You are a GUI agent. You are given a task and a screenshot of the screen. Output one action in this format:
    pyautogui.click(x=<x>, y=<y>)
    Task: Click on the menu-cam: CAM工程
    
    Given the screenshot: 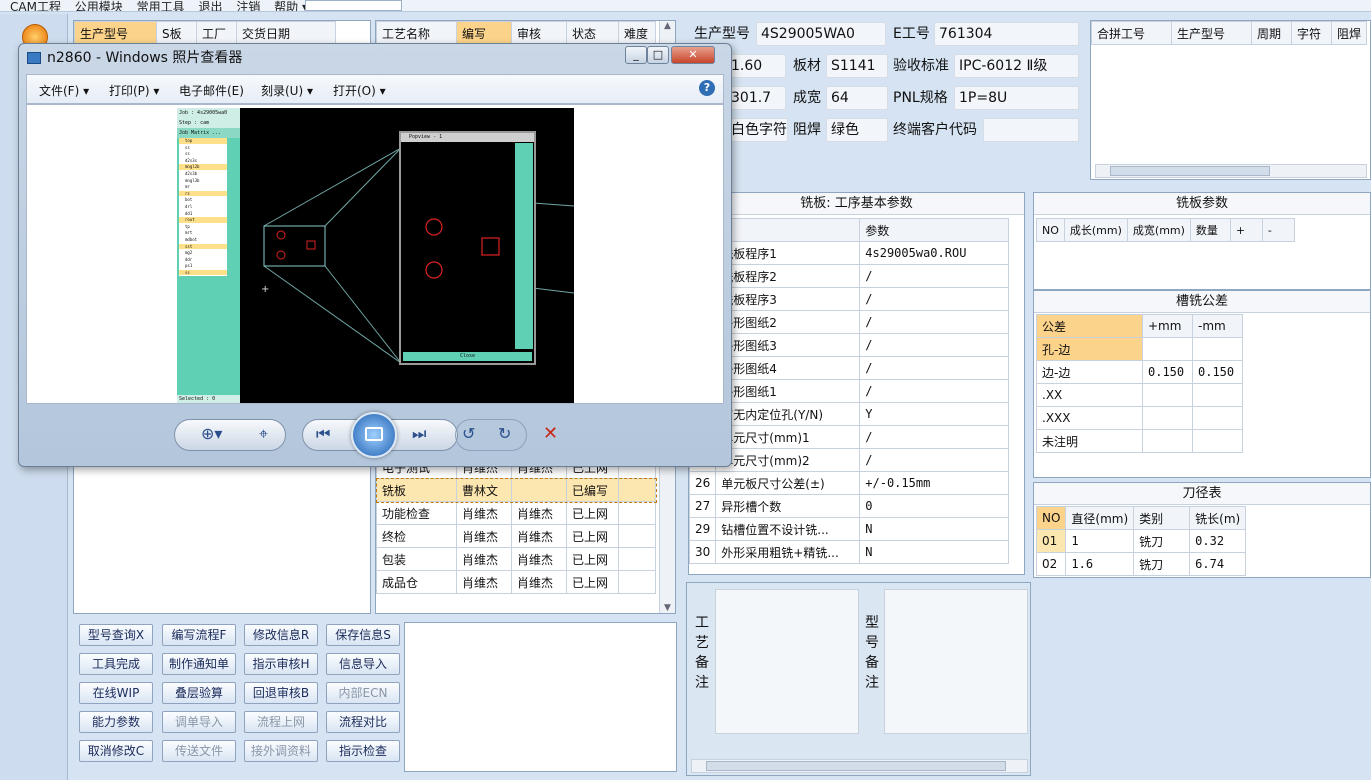 What is the action you would take?
    pyautogui.click(x=35, y=6)
    